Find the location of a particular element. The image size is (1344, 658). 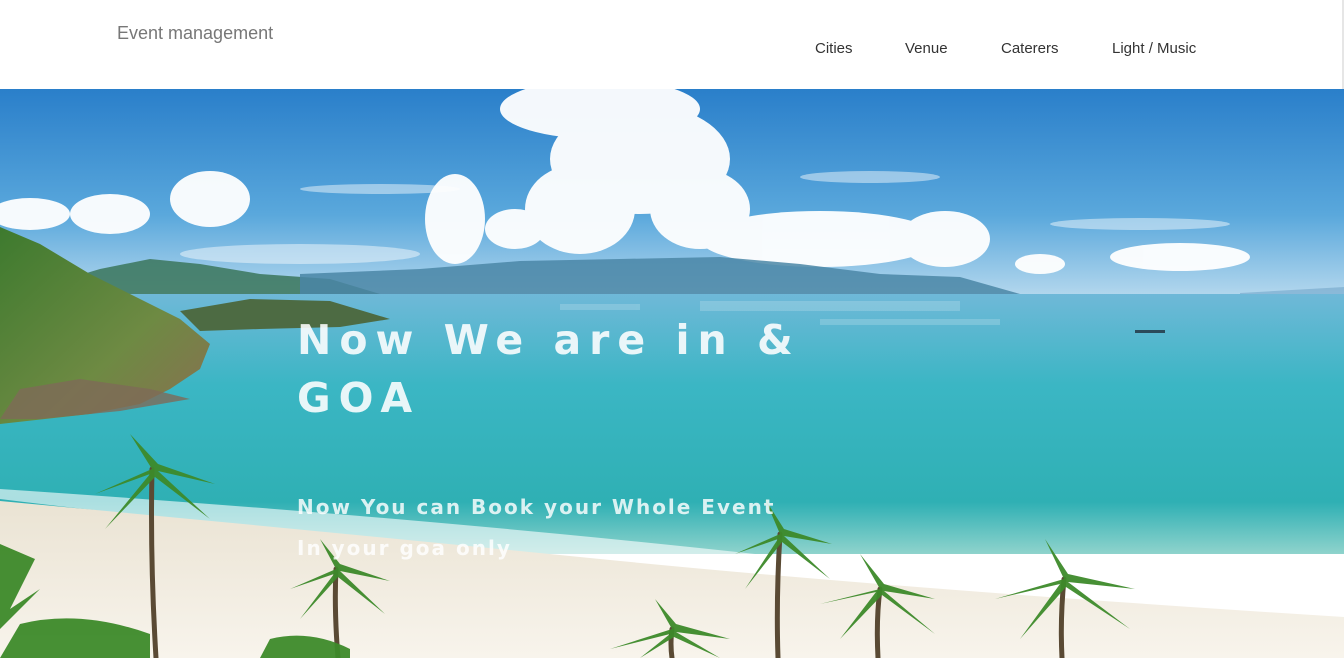

nav-link-light-music: Light / Music is located at coordinates (1154, 48).